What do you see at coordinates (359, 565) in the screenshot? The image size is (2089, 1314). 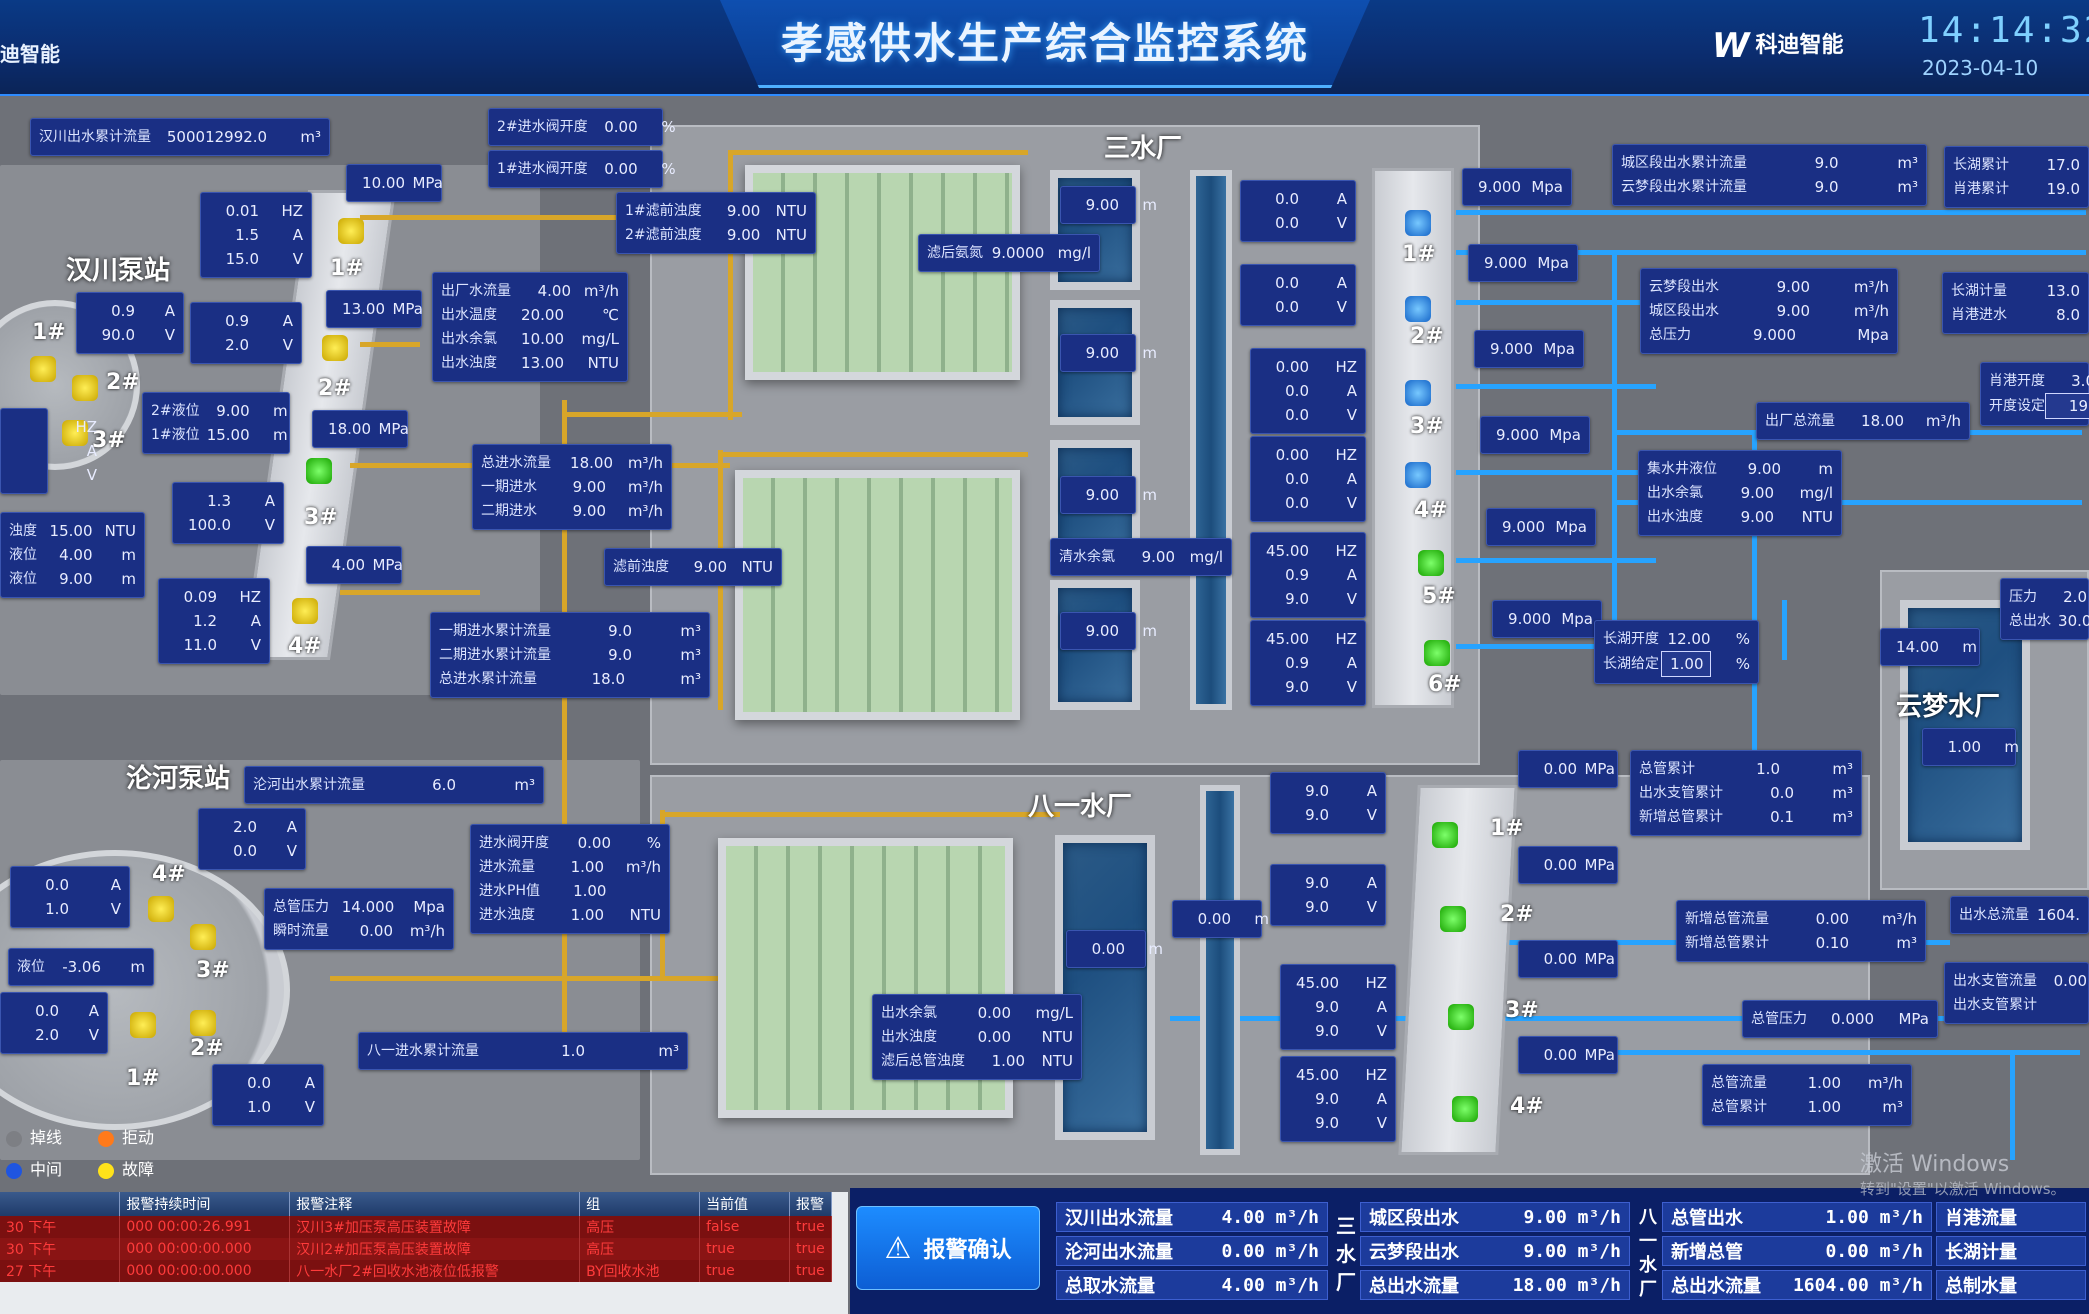 I see `hc-mpa-4-row: 4.00 MPa` at bounding box center [359, 565].